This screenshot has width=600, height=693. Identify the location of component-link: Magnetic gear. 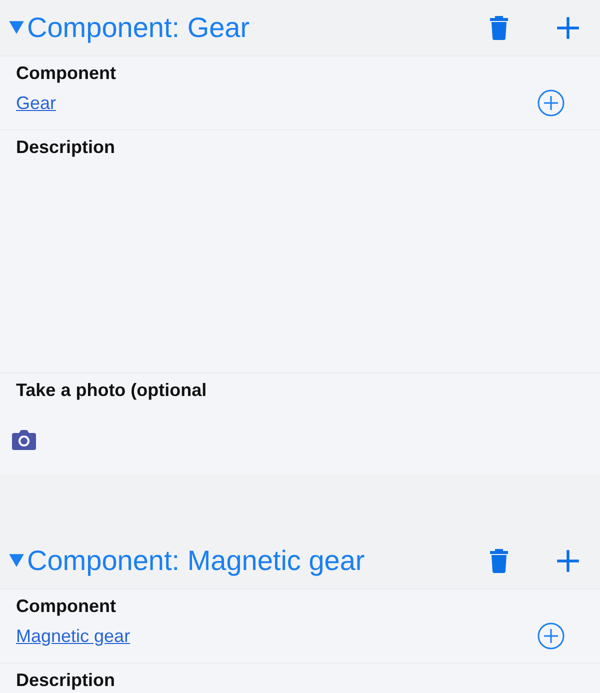
(73, 636).